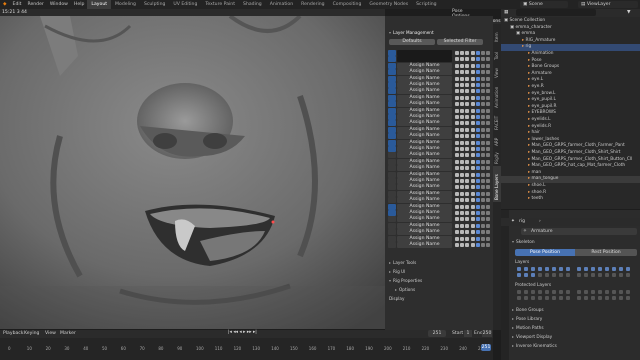 This screenshot has height=360, width=640. What do you see at coordinates (577, 273) in the screenshot?
I see `layers-grid` at bounding box center [577, 273].